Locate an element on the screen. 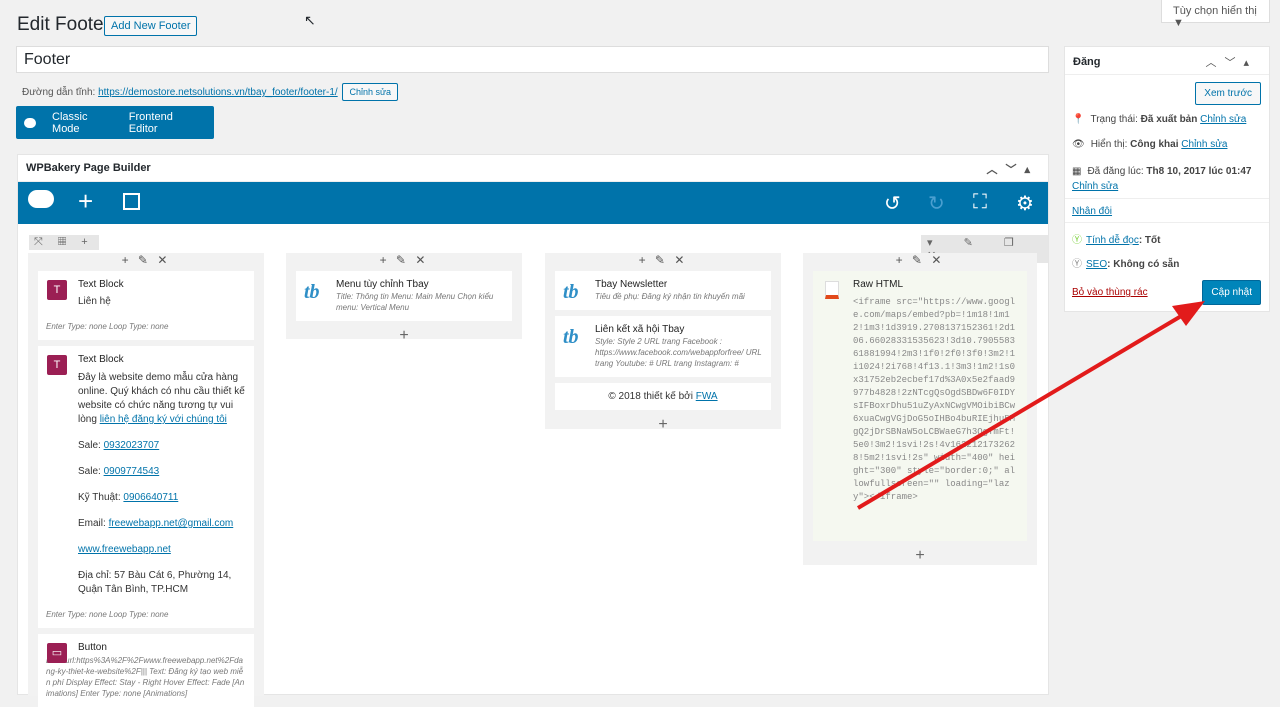 Image resolution: width=1280 pixels, height=707 pixels. annotation-arrow is located at coordinates (1030, 405).